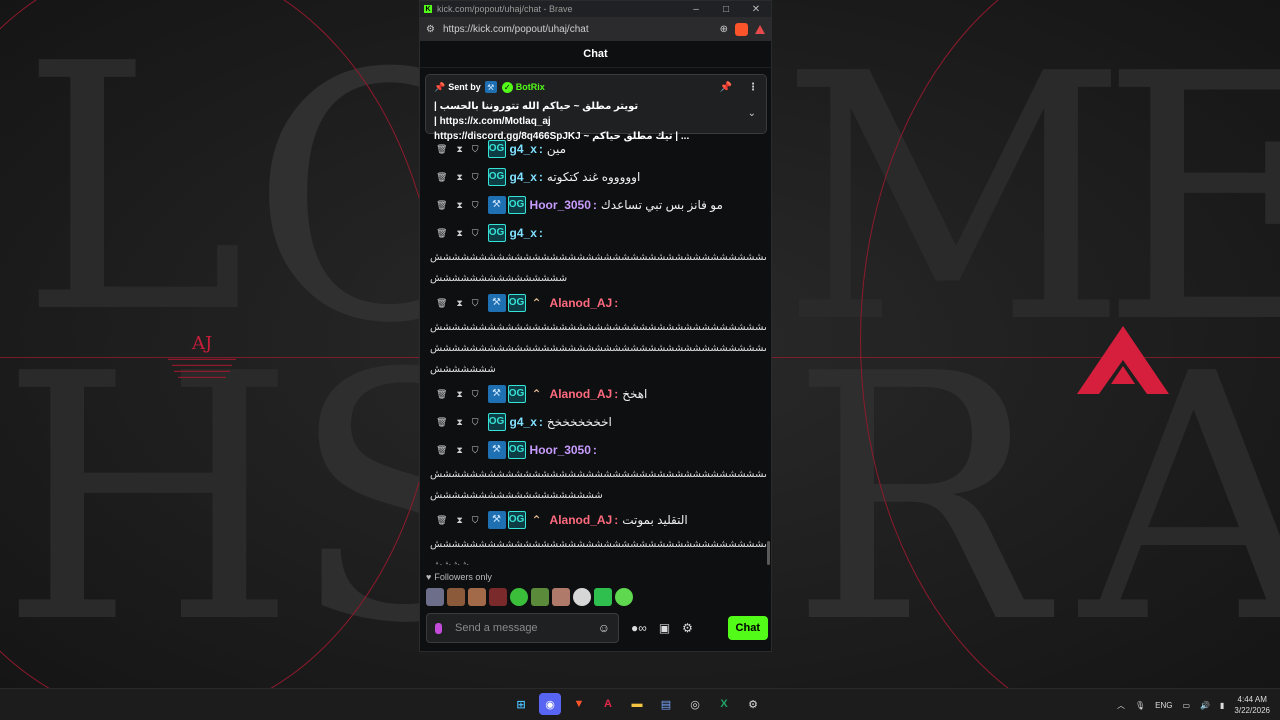 This screenshot has height=720, width=1280. What do you see at coordinates (1186, 705) in the screenshot?
I see `network-icon: ▭` at bounding box center [1186, 705].